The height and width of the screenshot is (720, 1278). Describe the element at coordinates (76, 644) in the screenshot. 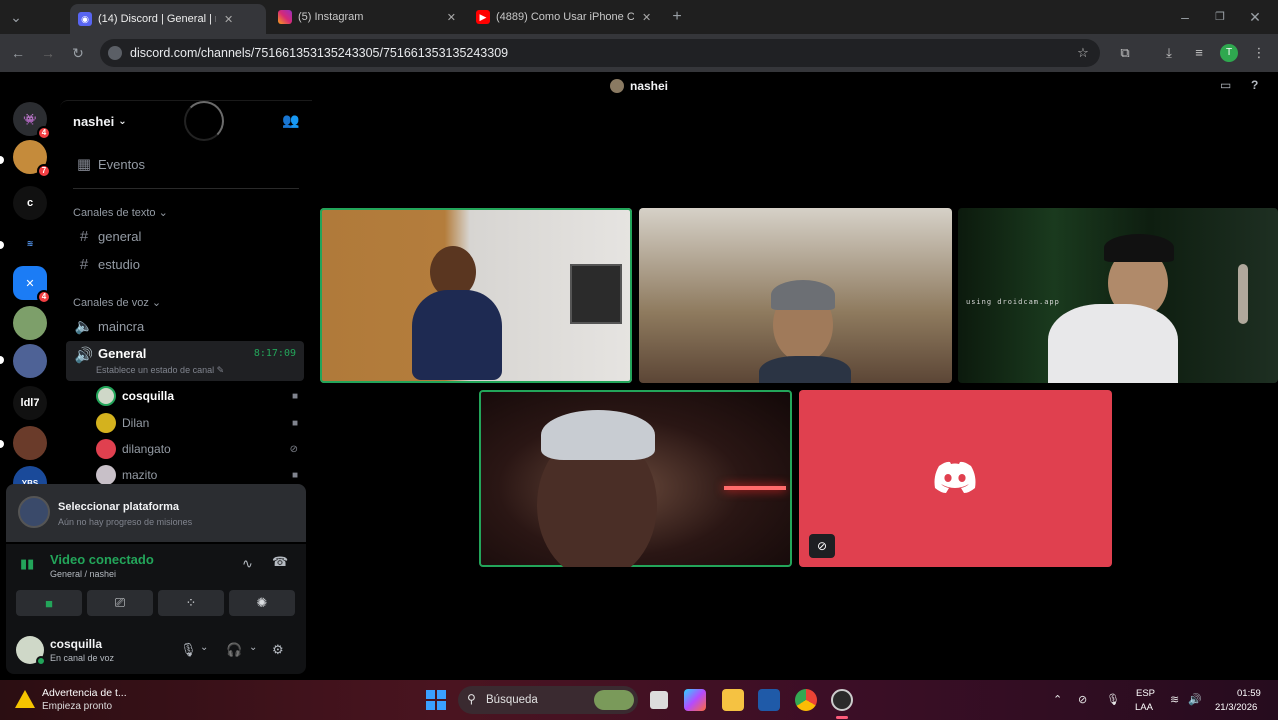

I see `user-name: cosquilla` at that location.